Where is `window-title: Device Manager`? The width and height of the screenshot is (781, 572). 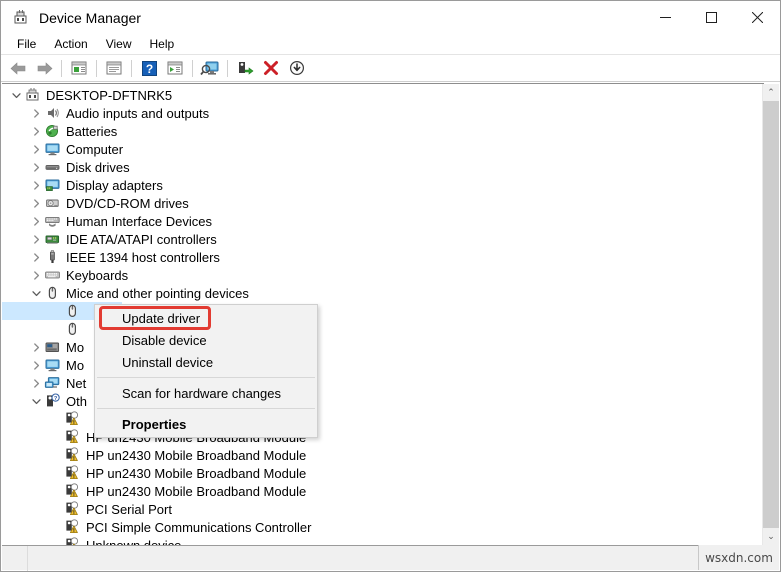
window-title: Device Manager is located at coordinates (90, 17).